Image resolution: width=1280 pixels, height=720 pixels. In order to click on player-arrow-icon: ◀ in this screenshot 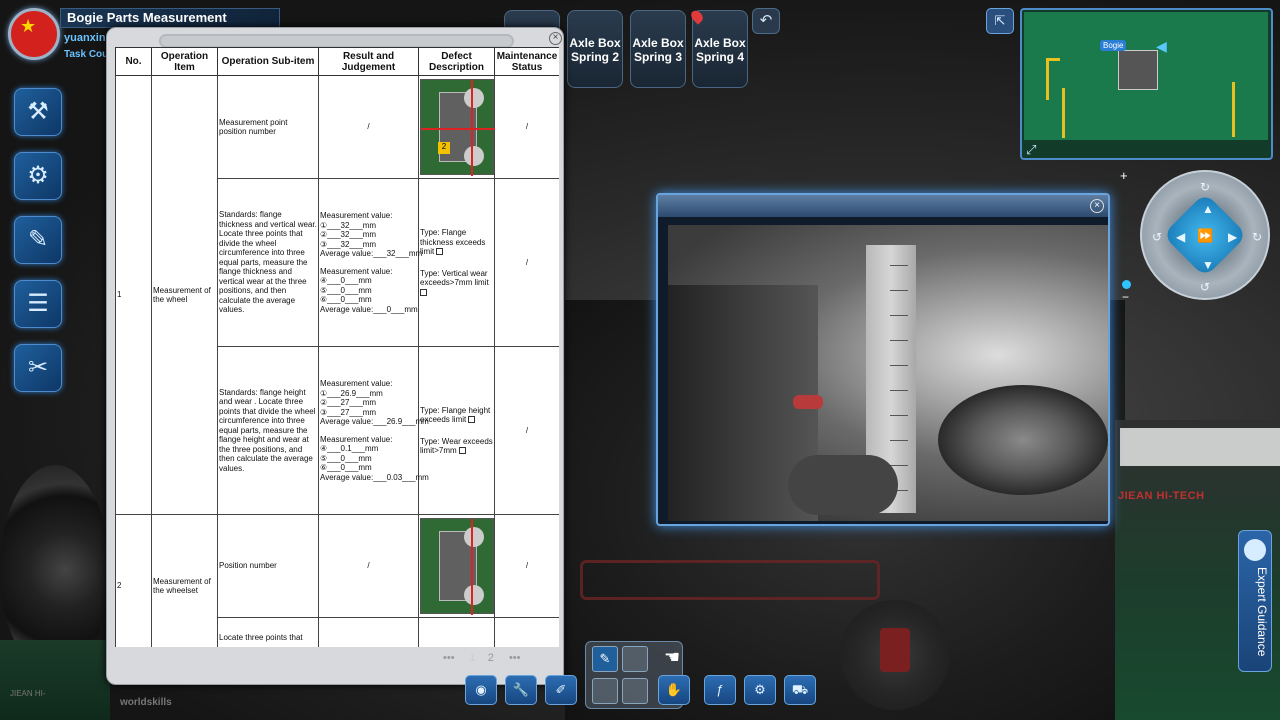, I will do `click(1161, 46)`.